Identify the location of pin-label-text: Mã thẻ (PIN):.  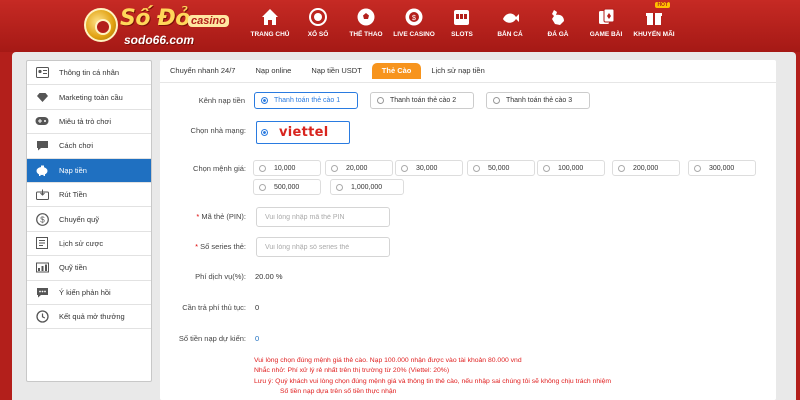
(223, 216).